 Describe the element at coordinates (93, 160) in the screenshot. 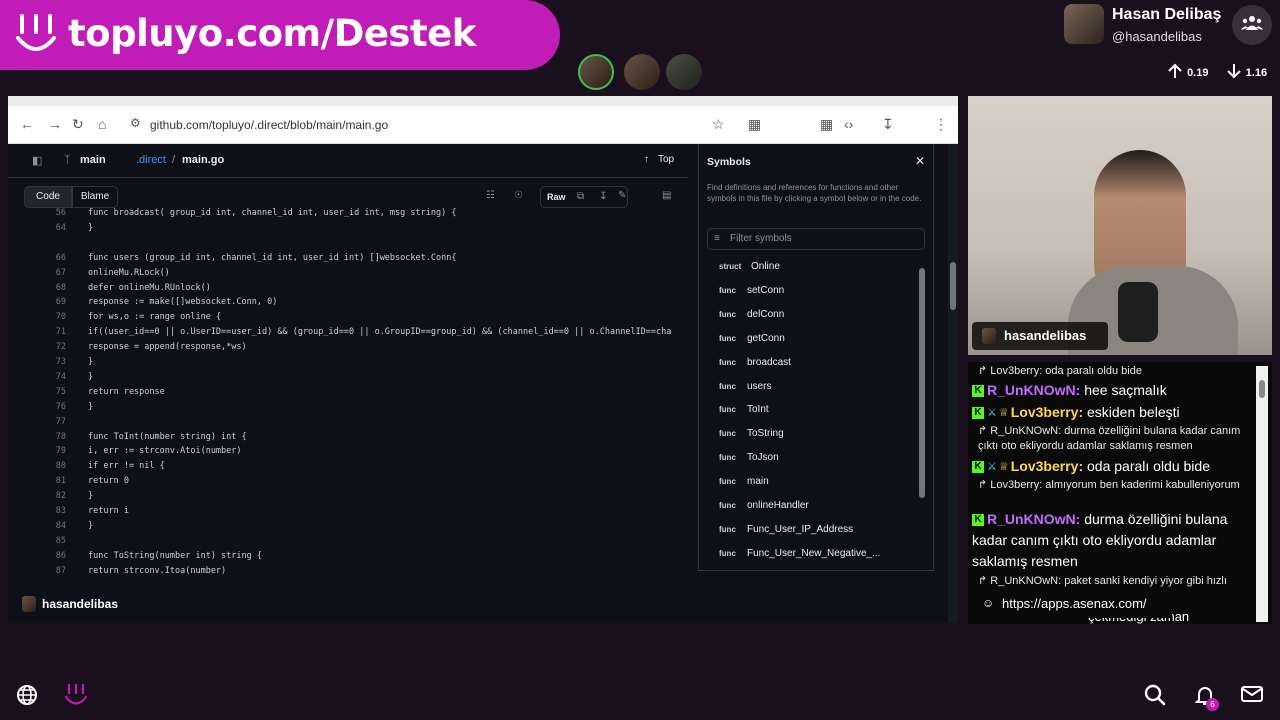

I see `branch-selector: main` at that location.